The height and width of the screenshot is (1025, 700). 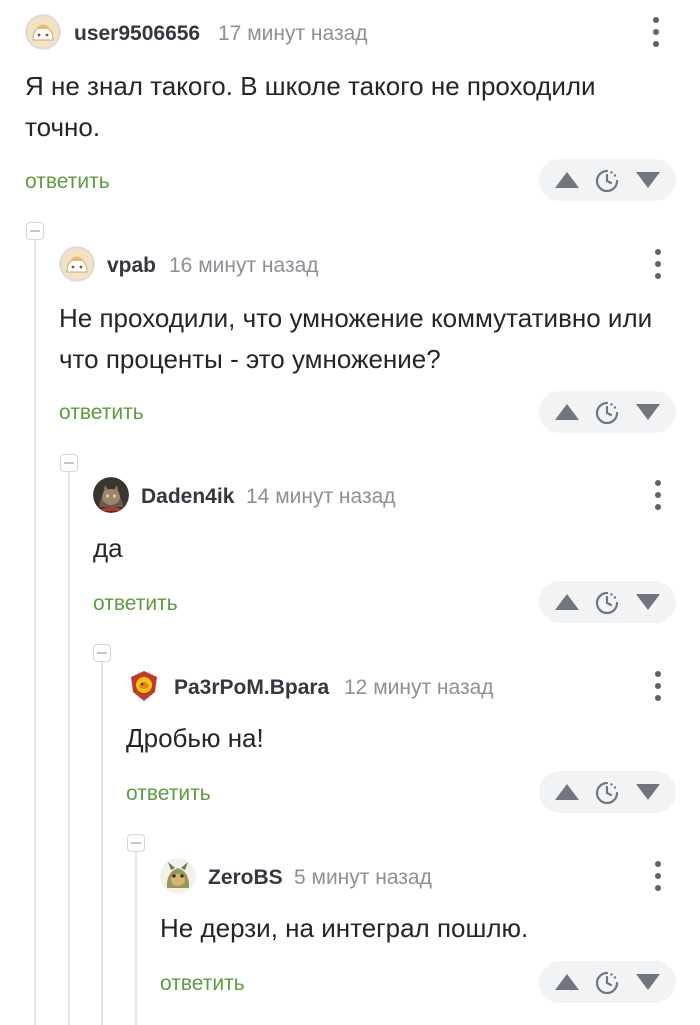 I want to click on creature-avatar-icon, so click(x=178, y=876).